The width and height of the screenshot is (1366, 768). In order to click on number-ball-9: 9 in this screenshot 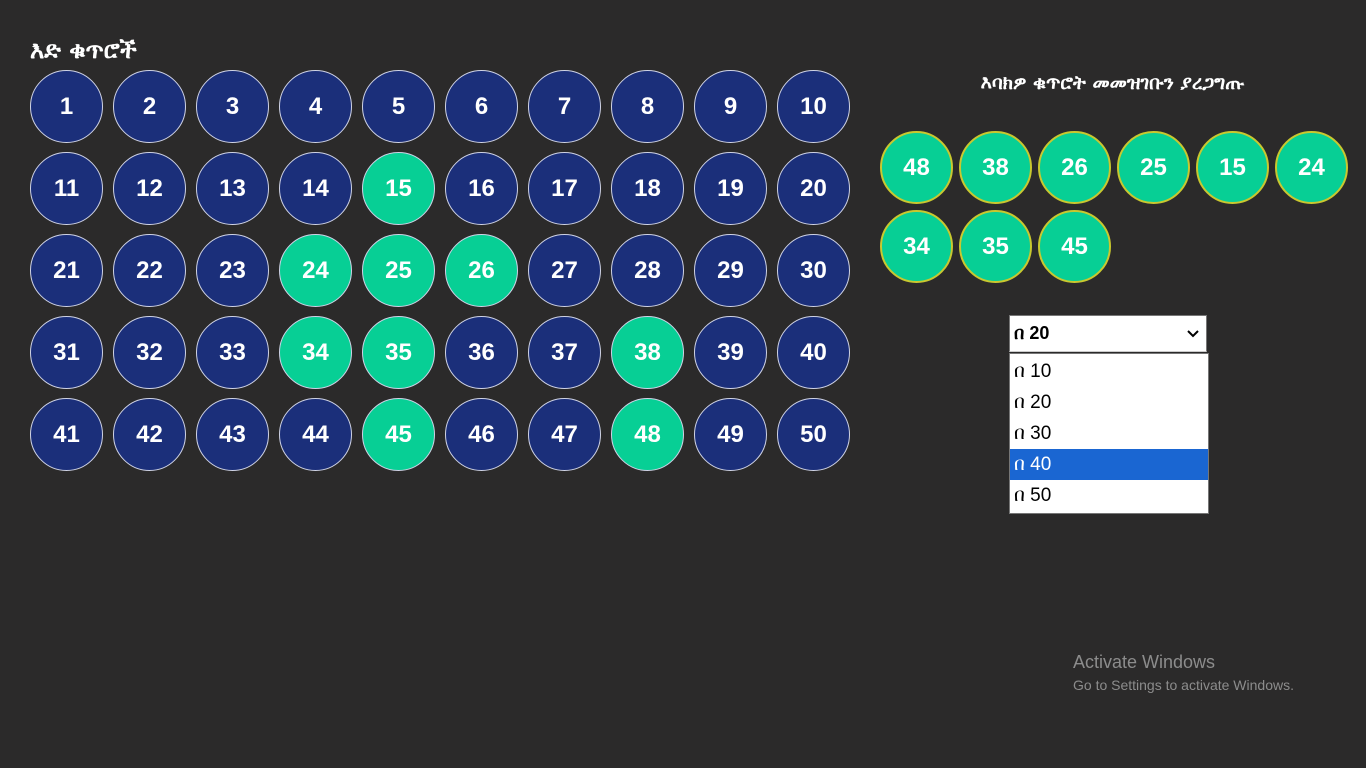, I will do `click(730, 106)`.